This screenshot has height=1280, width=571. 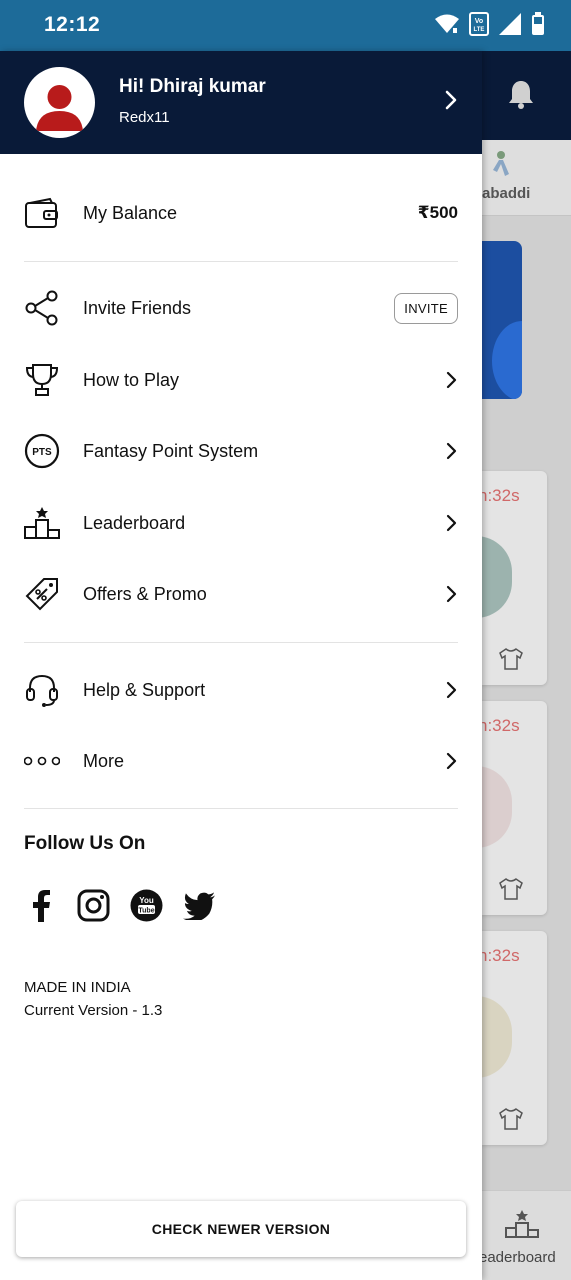 I want to click on menu-item-leaderboard: Leaderboard, so click(x=241, y=523).